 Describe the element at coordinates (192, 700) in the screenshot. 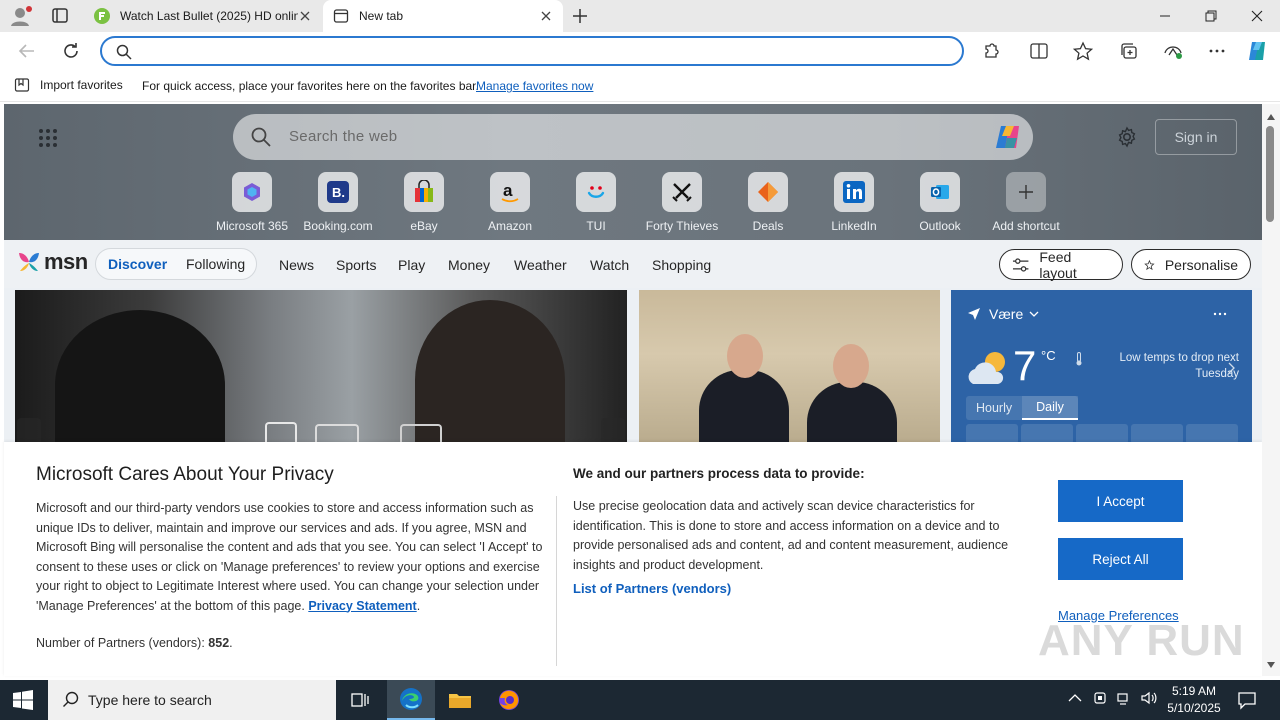

I see `taskbar-search-box: Type here to search` at that location.